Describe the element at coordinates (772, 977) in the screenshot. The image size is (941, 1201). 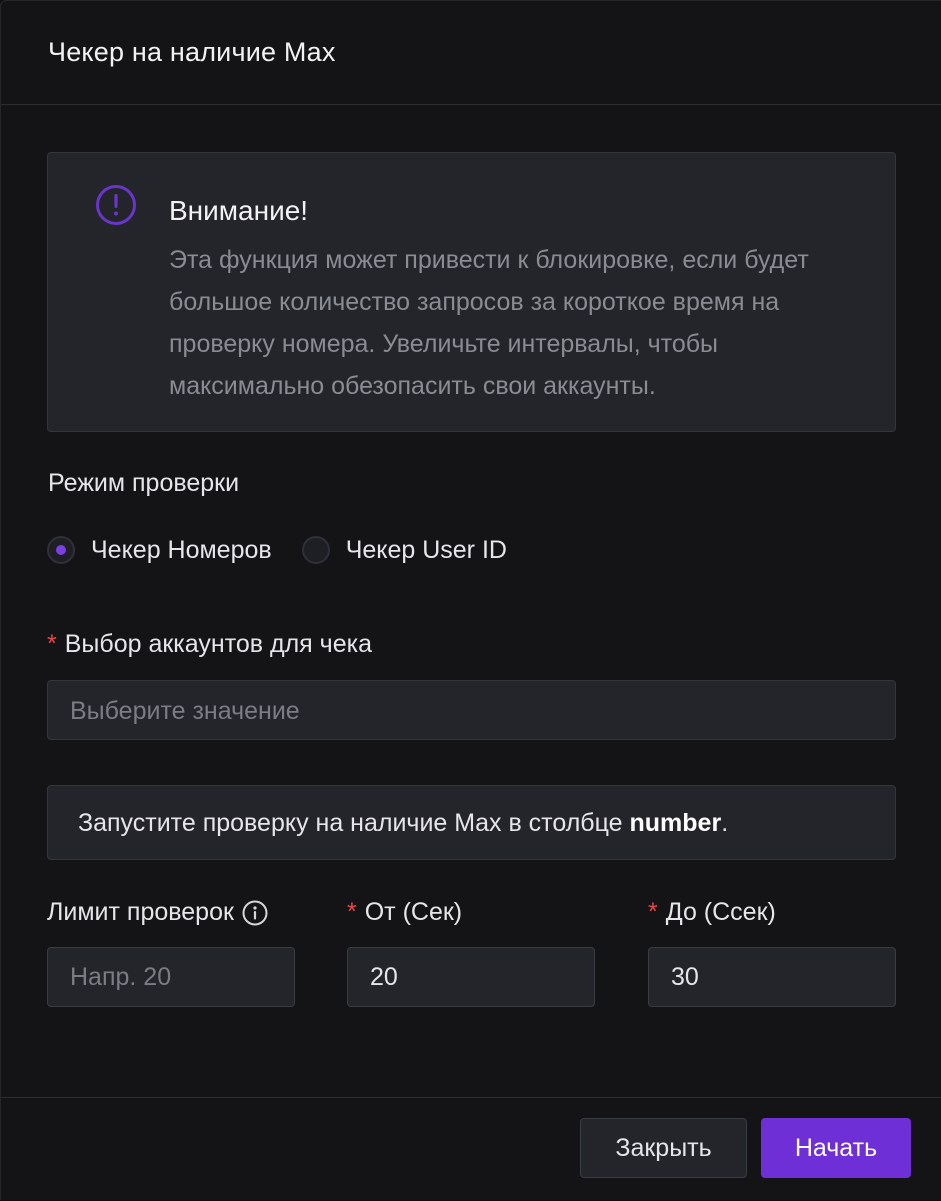
I see `to-seconds-input` at that location.